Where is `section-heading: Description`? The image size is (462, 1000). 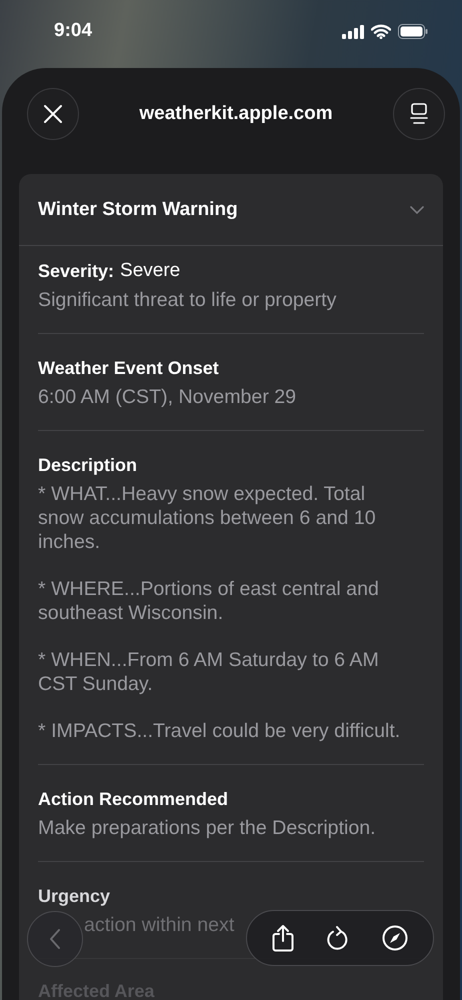 section-heading: Description is located at coordinates (88, 465).